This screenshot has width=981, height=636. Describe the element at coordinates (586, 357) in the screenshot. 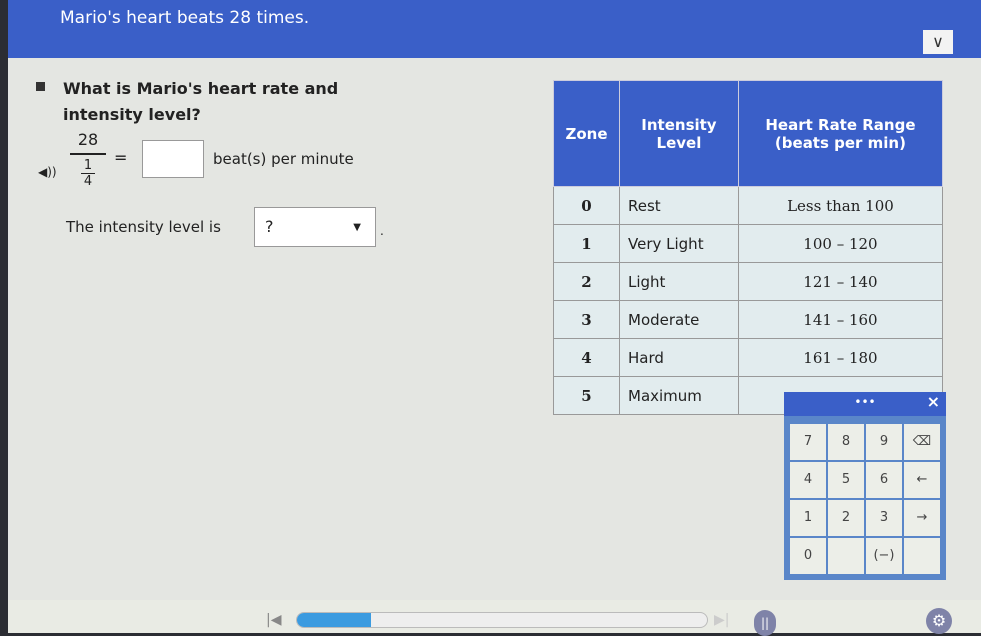

I see `cell-zone: 4` at that location.